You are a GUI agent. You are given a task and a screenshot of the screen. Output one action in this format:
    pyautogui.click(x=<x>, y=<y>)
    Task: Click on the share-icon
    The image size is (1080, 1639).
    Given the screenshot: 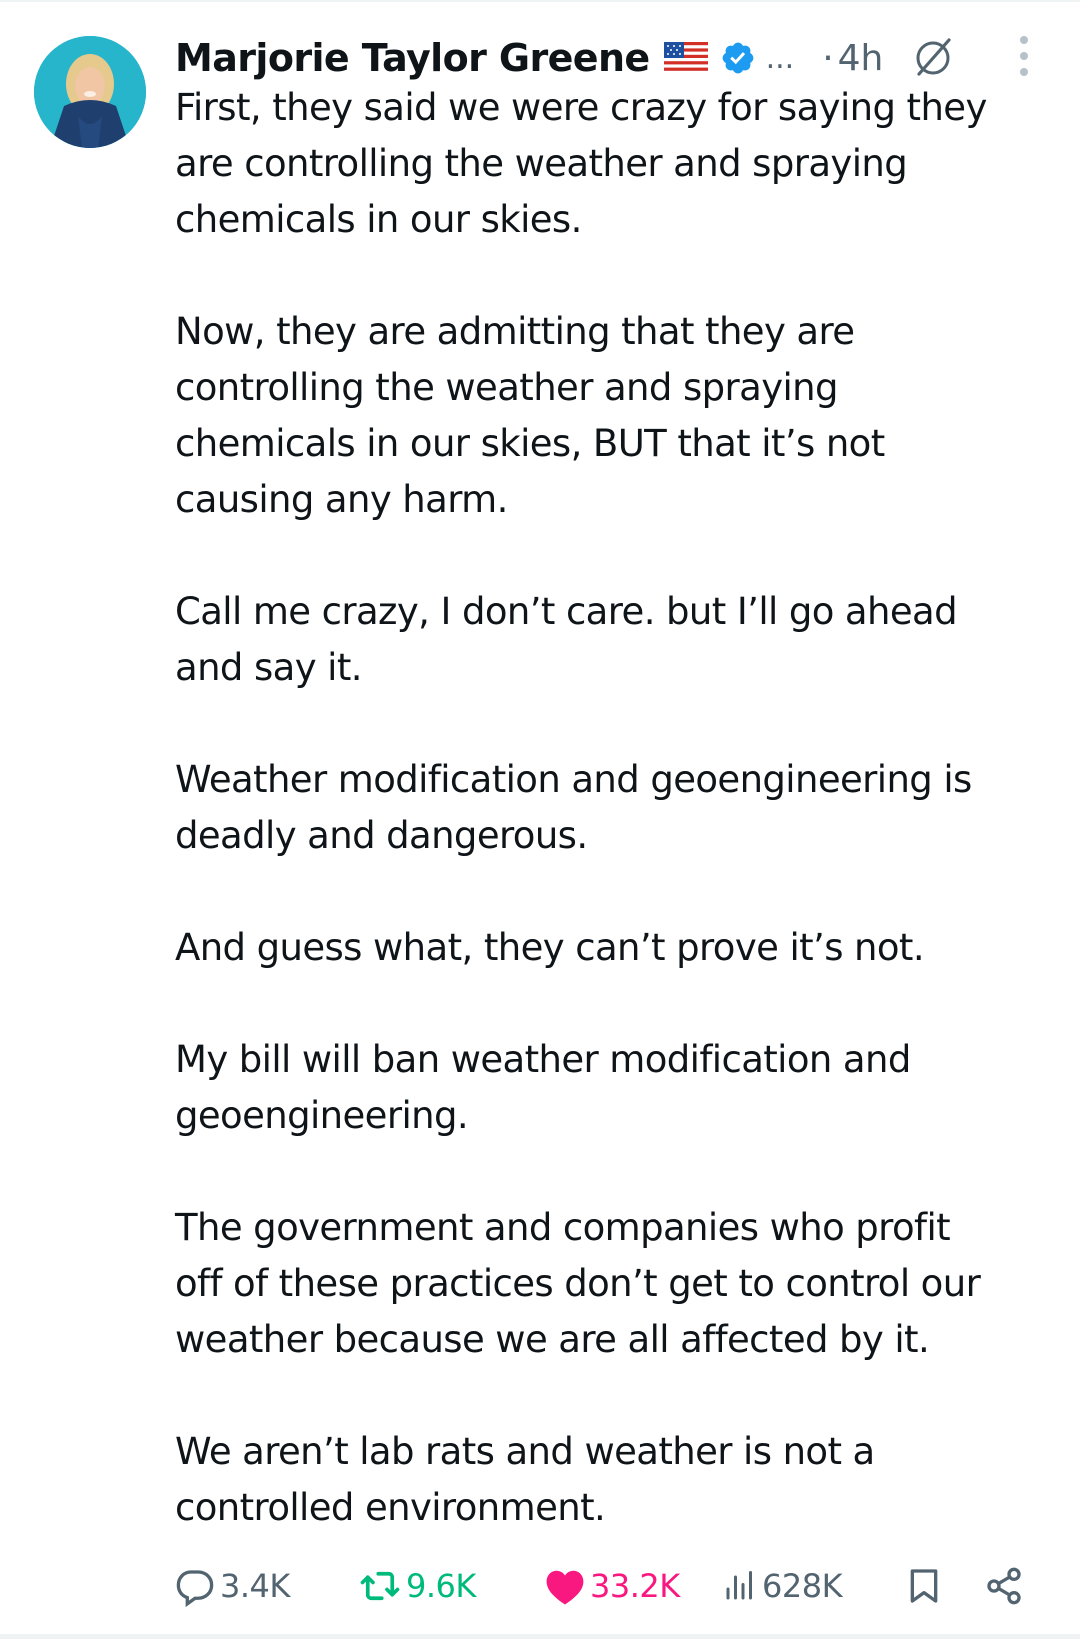 What is the action you would take?
    pyautogui.click(x=1004, y=1586)
    